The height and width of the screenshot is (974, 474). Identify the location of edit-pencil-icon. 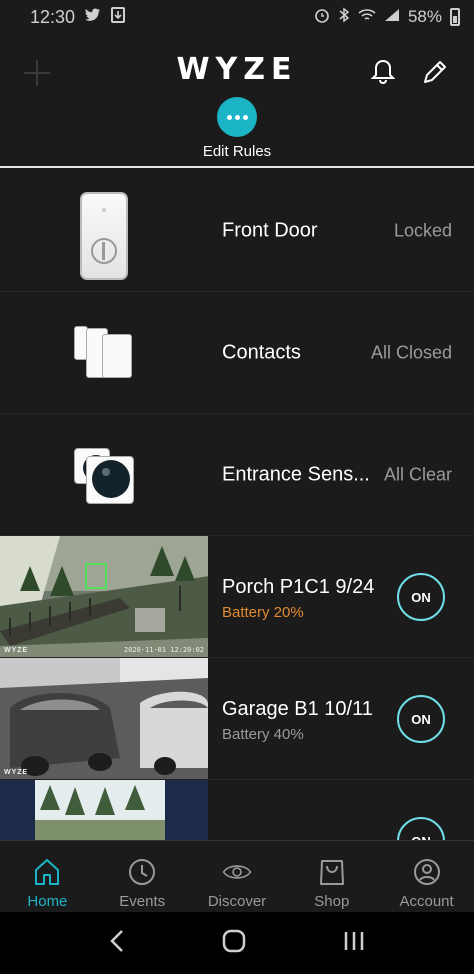
(435, 72).